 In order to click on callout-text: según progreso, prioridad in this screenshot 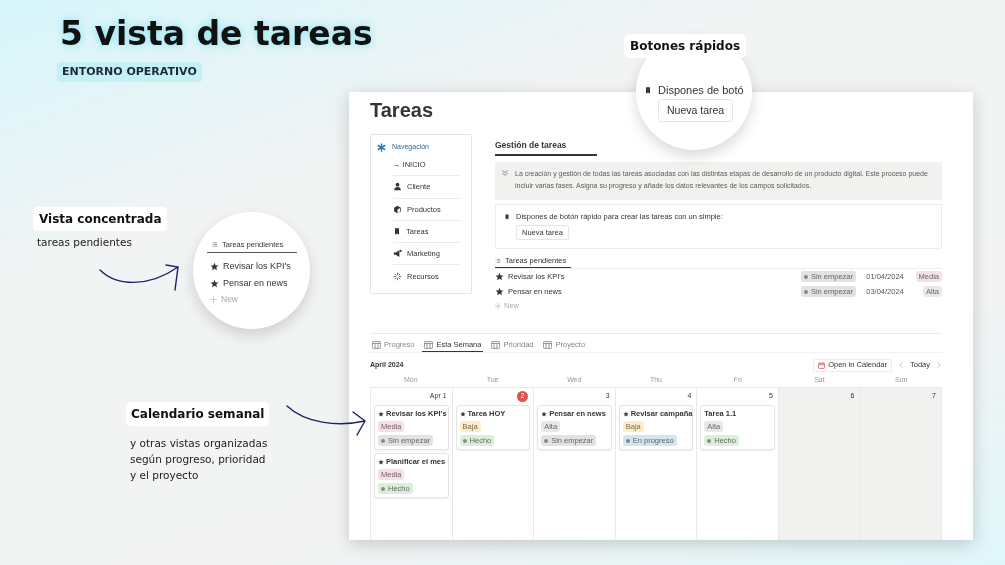, I will do `click(198, 459)`.